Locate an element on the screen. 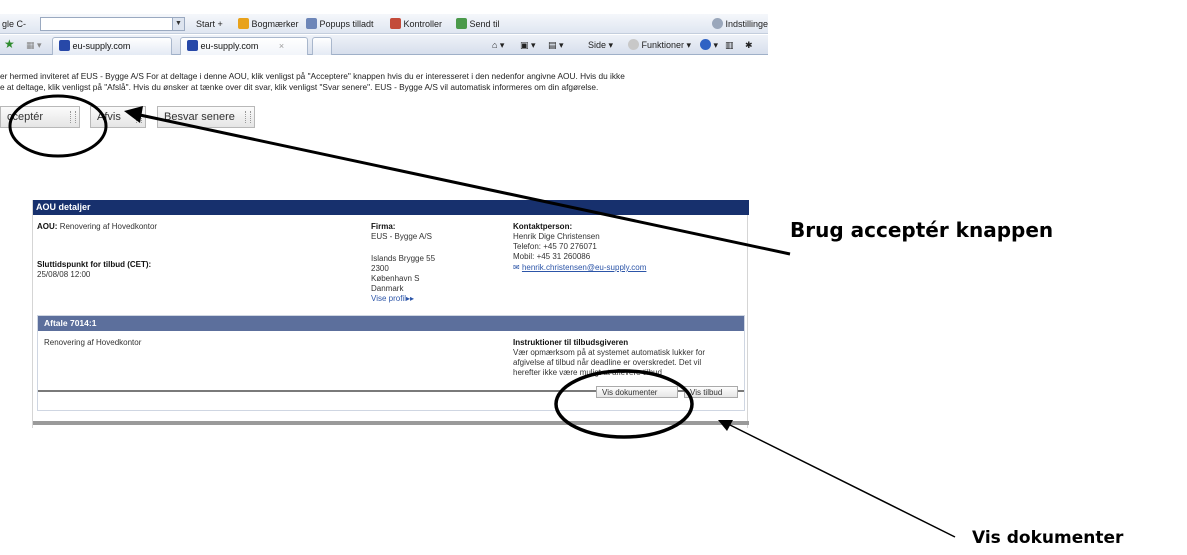 The image size is (1187, 555). search-input: ▼ is located at coordinates (112, 24).